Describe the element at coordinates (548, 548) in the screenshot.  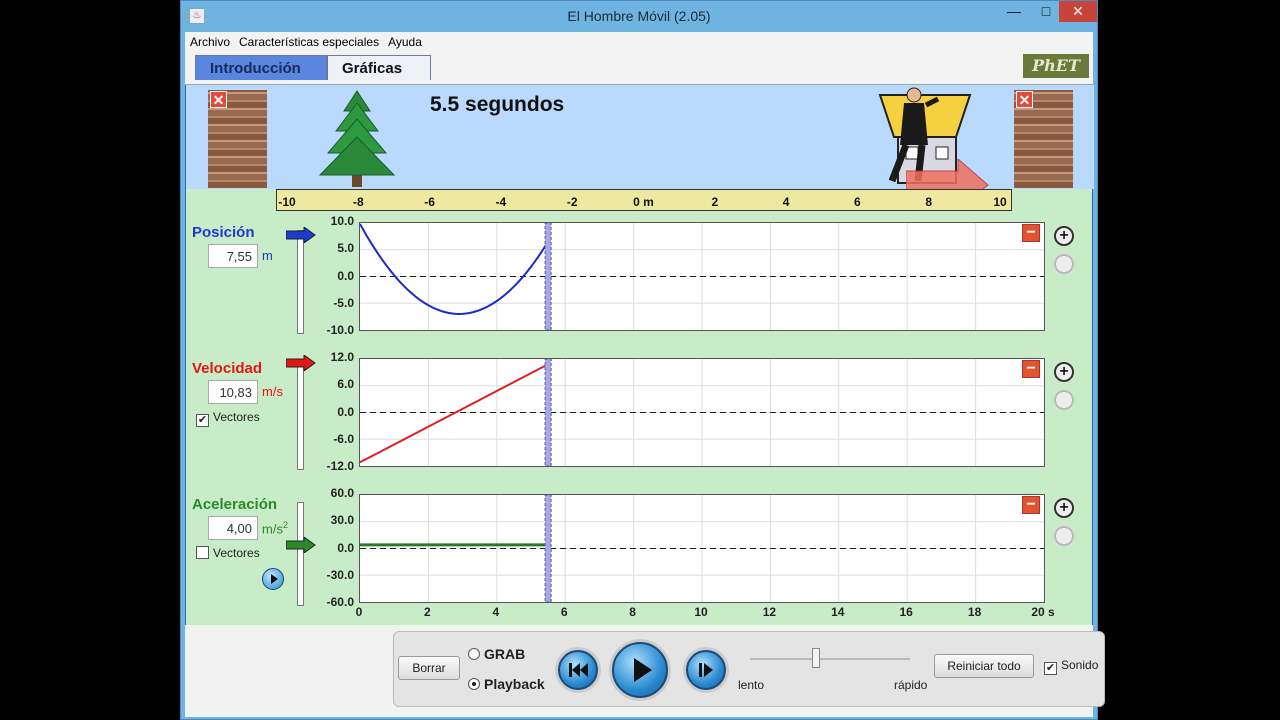
I see `acceleration-time-cursor` at that location.